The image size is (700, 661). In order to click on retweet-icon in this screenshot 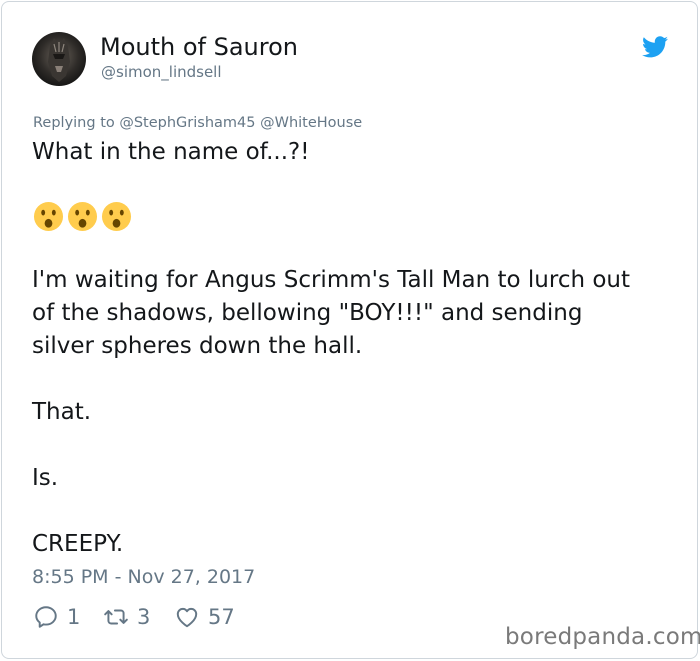, I will do `click(116, 617)`.